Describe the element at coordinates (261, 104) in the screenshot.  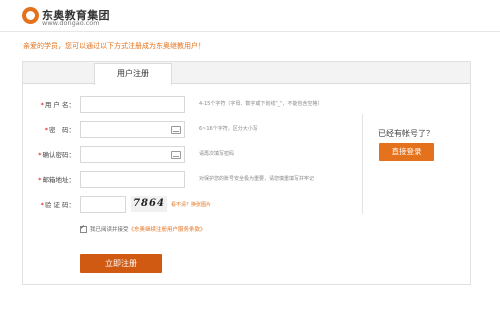
I see `username-hint: 4-15个字符（字母、数字或下划线"_"，不能包含空格）` at that location.